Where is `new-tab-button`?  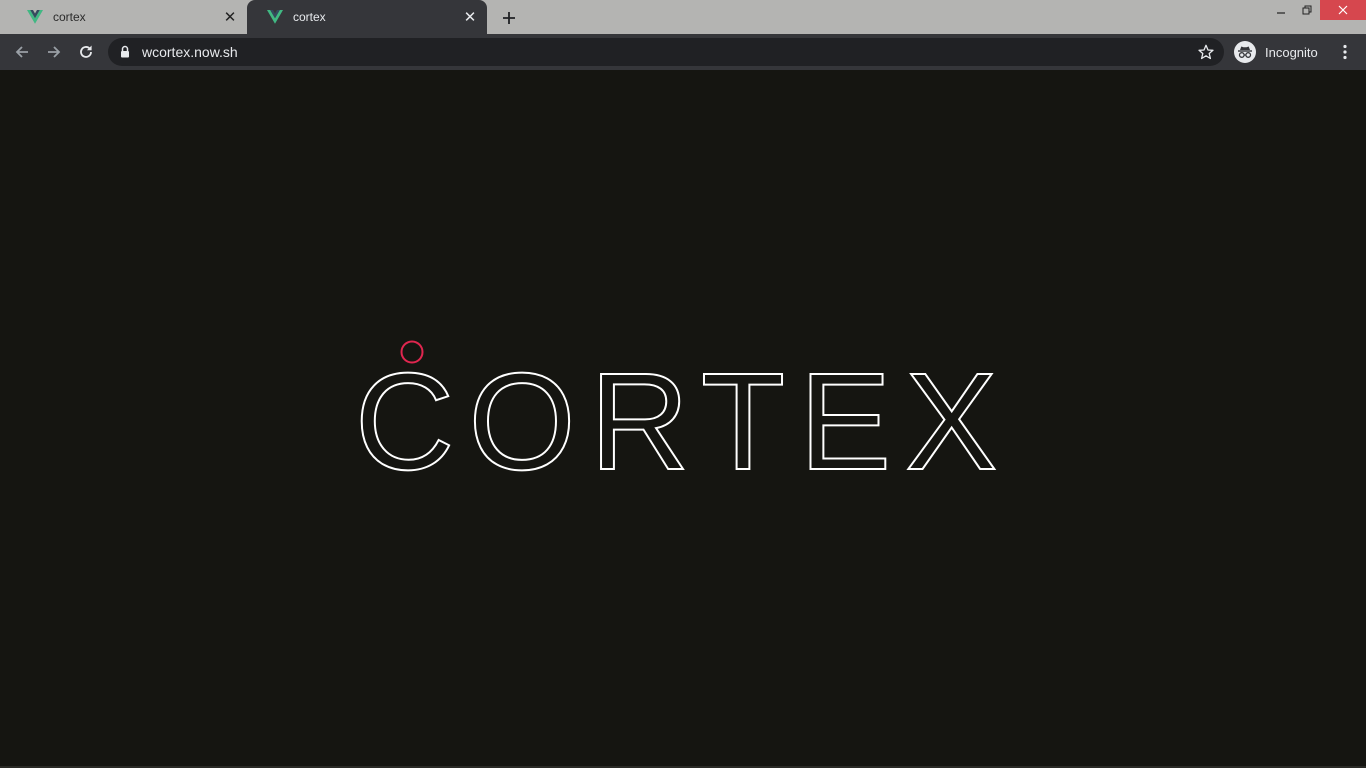
new-tab-button is located at coordinates (509, 18).